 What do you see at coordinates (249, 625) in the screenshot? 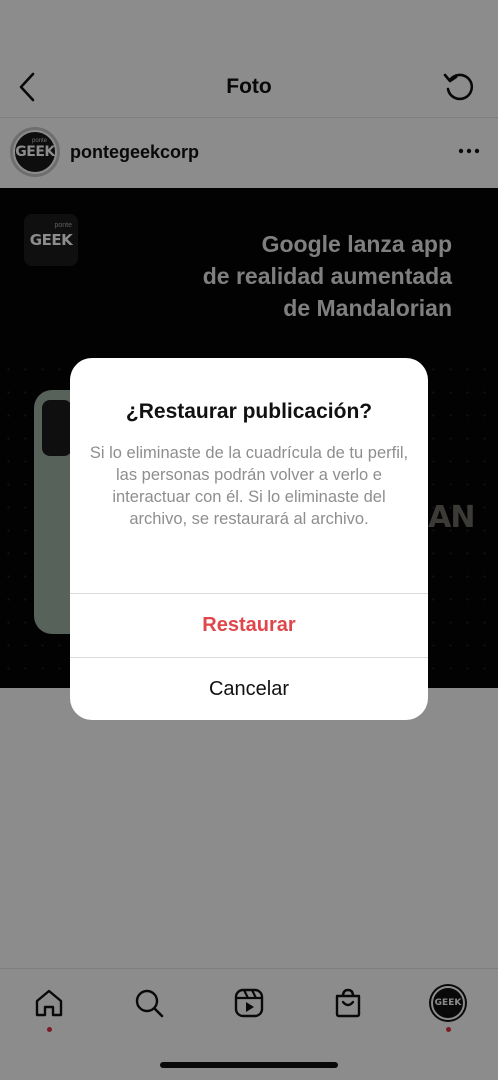
I see `restore-button: Restaurar` at bounding box center [249, 625].